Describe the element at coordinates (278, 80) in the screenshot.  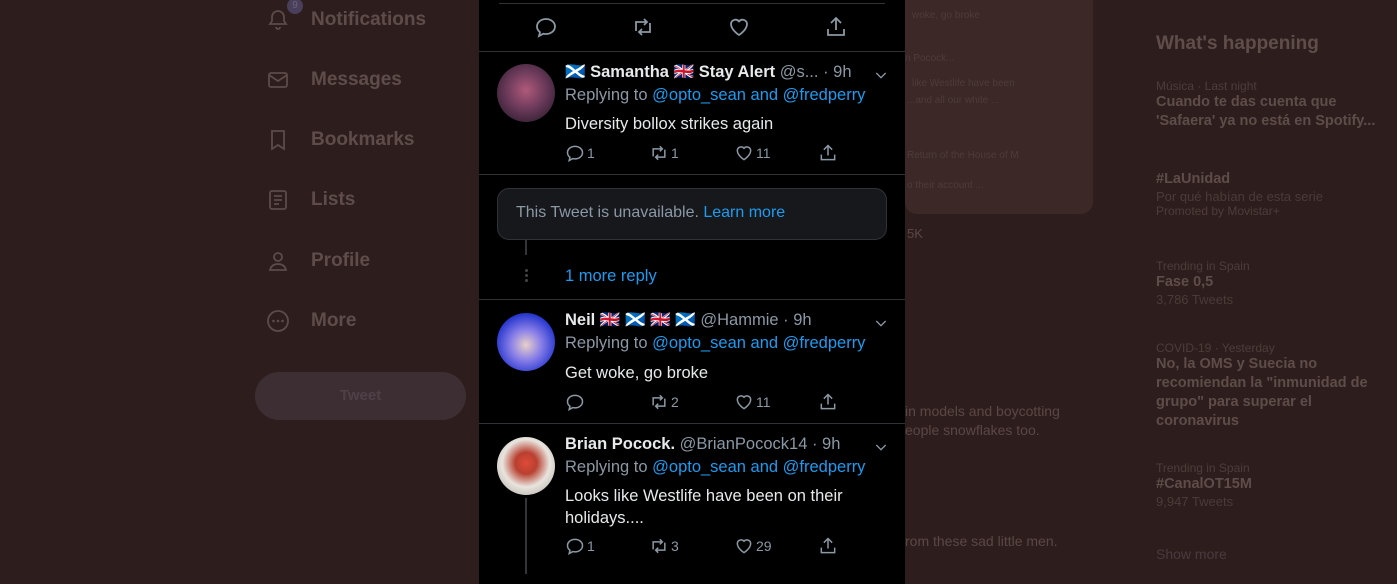
I see `envelope-icon` at that location.